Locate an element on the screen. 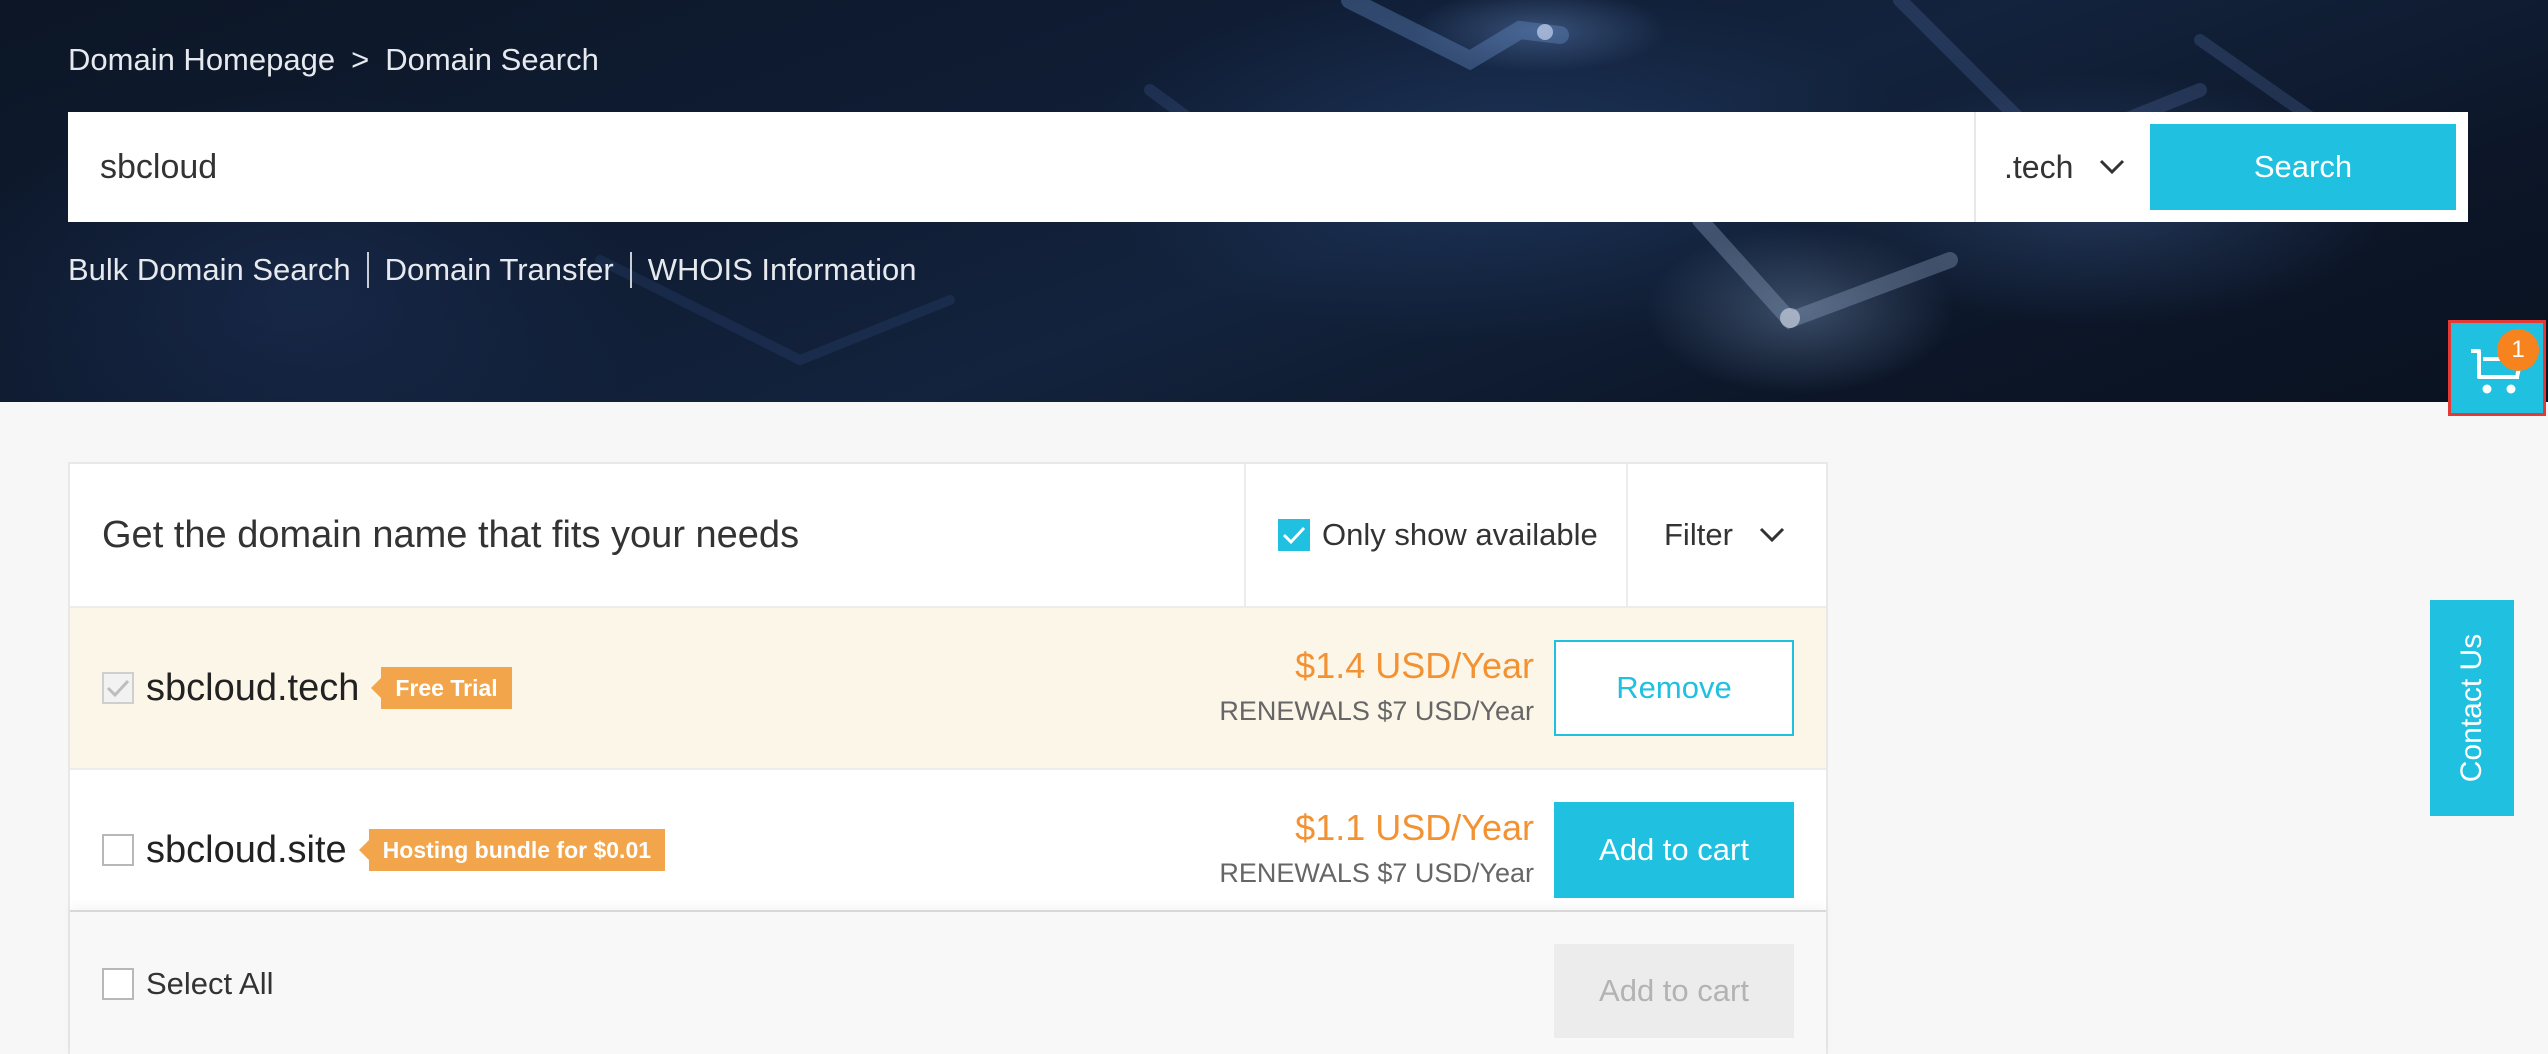  cart-count-badge: 1 is located at coordinates (2518, 350).